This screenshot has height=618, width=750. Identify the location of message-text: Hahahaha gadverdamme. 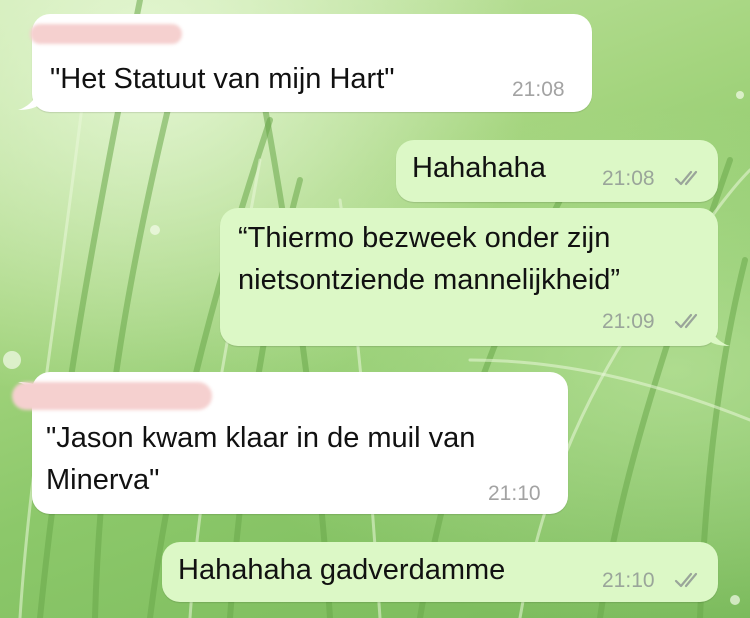
(342, 570).